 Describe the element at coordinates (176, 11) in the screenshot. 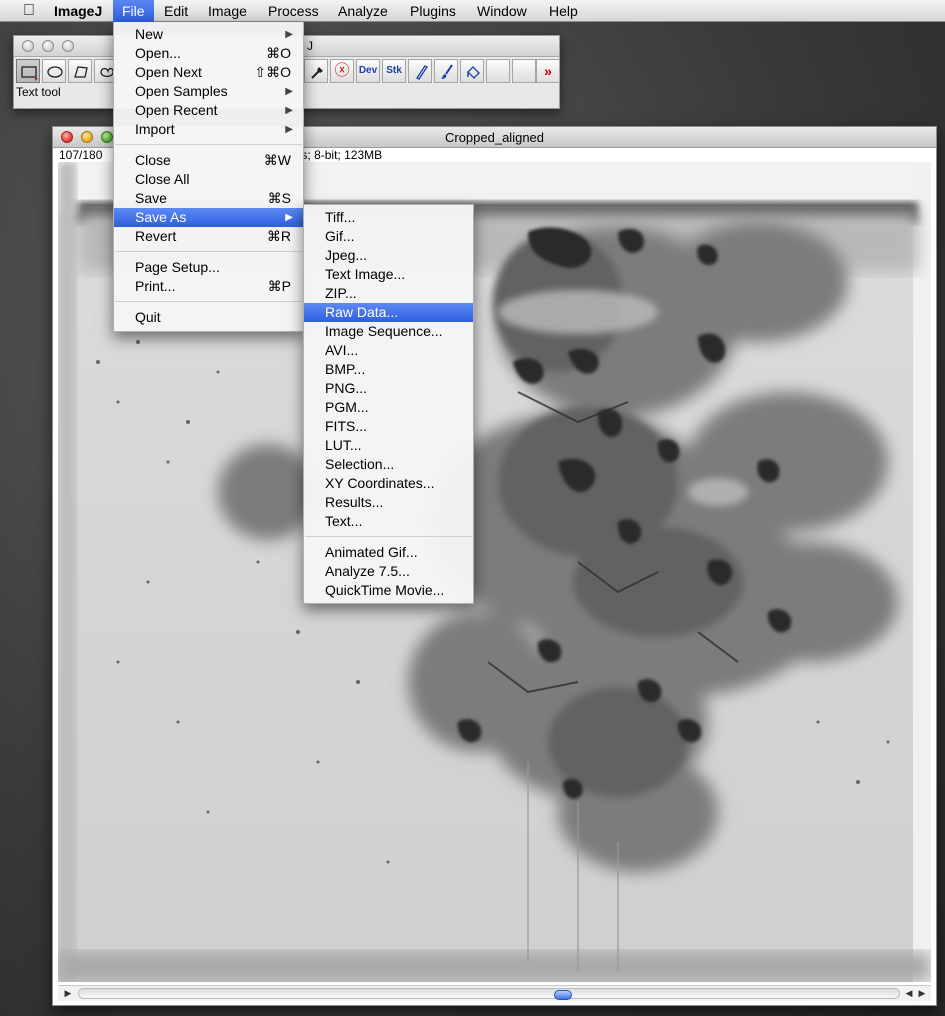

I see `menu-edit: Edit` at that location.